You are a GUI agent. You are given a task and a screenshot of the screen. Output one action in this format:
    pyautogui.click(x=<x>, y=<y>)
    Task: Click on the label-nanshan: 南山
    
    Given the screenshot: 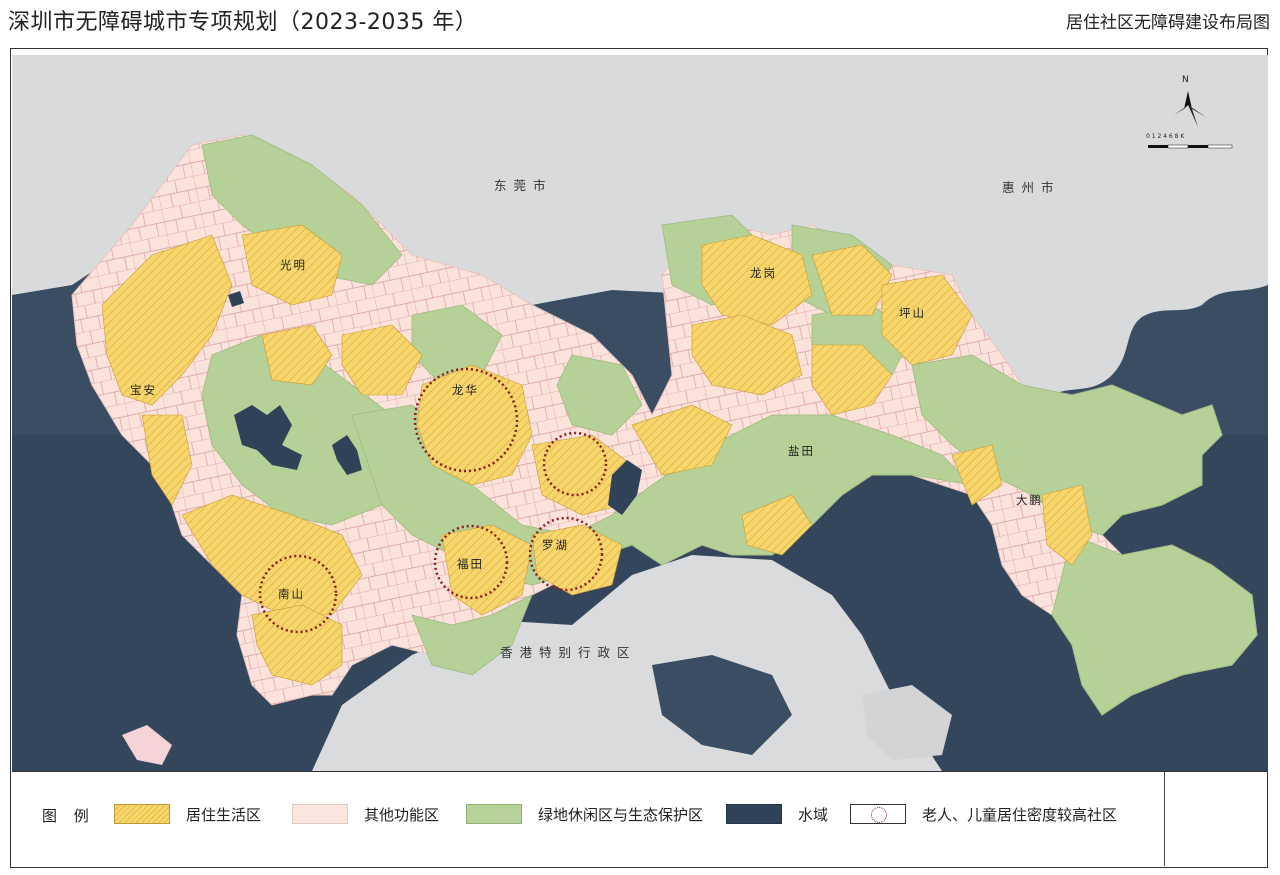 What is the action you would take?
    pyautogui.click(x=291, y=594)
    